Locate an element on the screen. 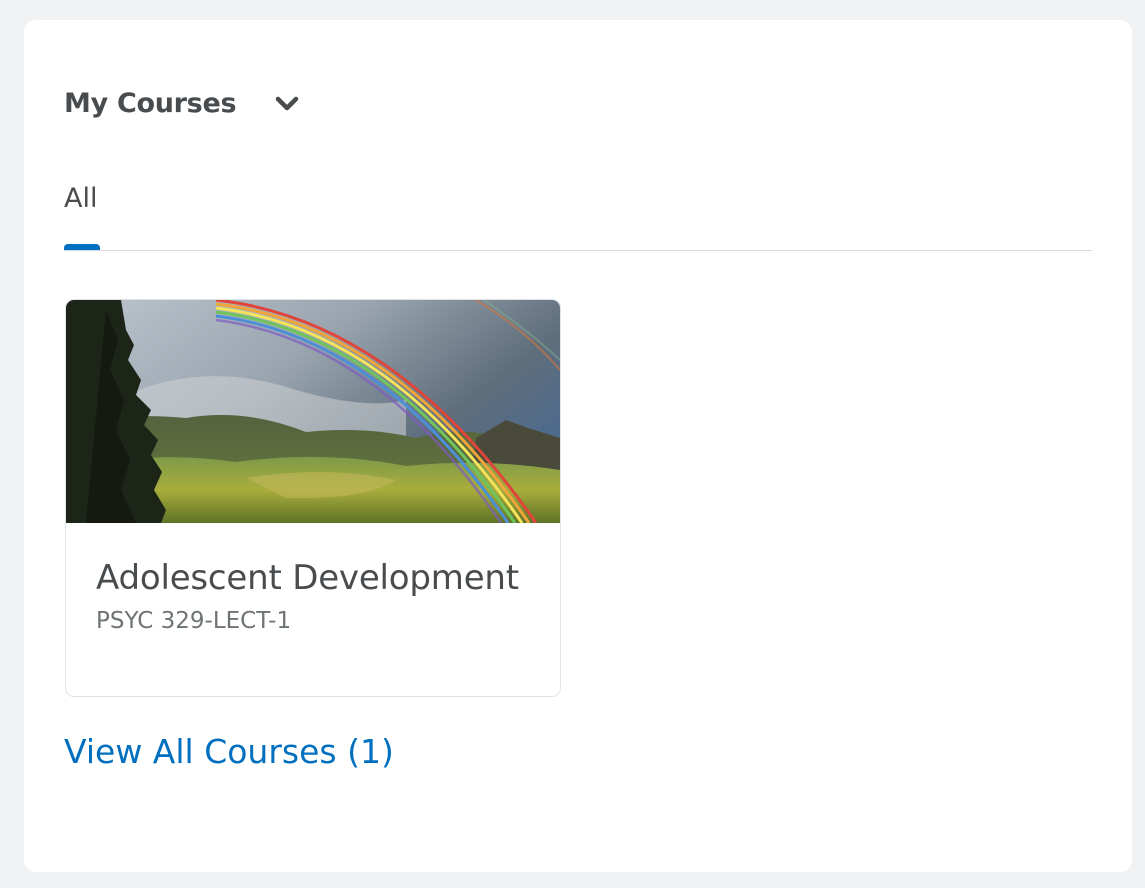  course-image is located at coordinates (313, 411).